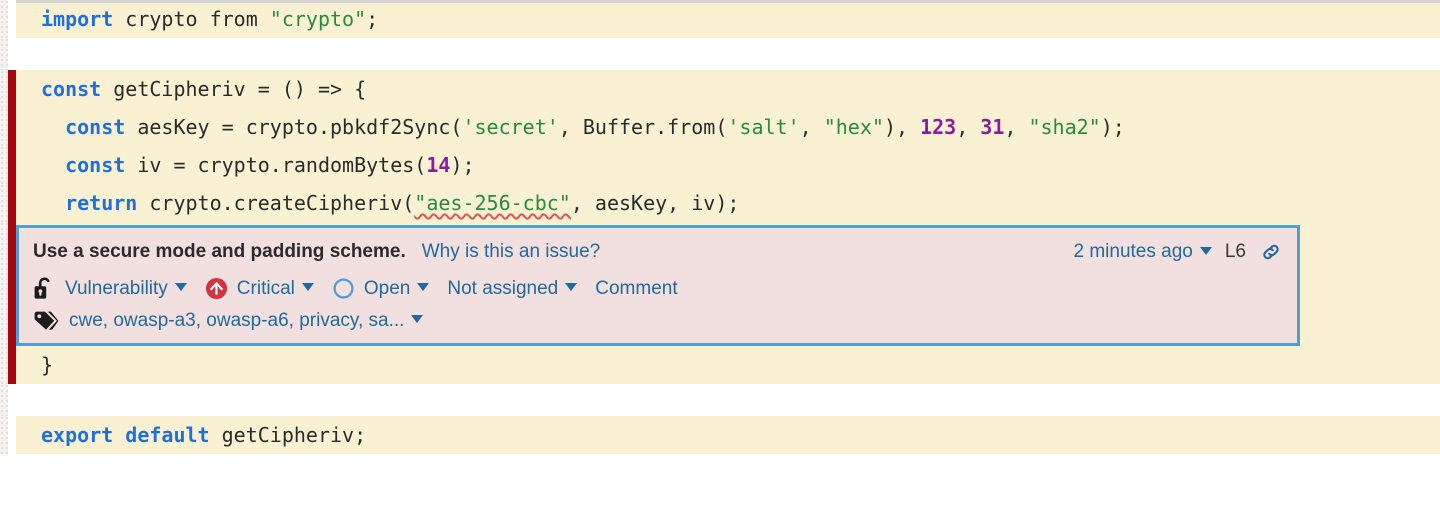  Describe the element at coordinates (503, 288) in the screenshot. I see `issue-assignee-label: Not assigned` at that location.